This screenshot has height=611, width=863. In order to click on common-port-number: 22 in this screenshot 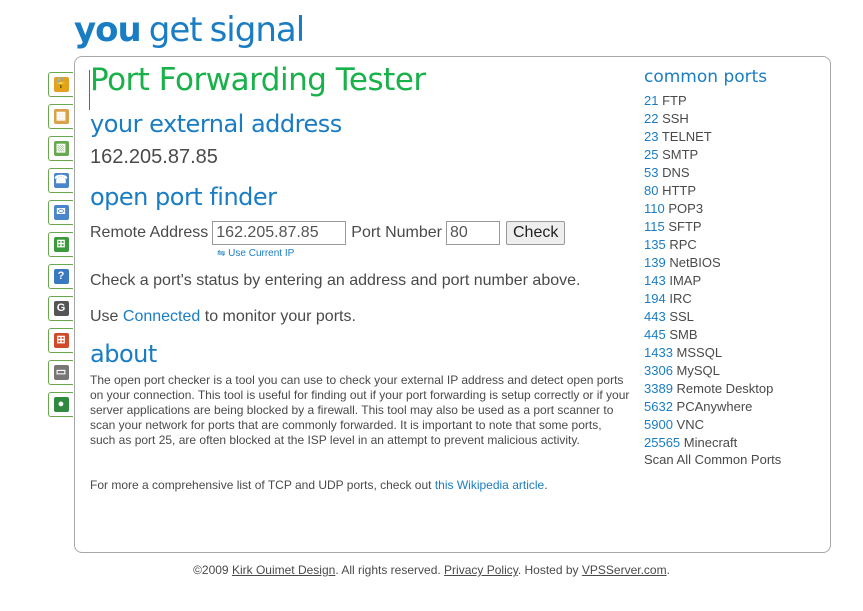, I will do `click(651, 118)`.